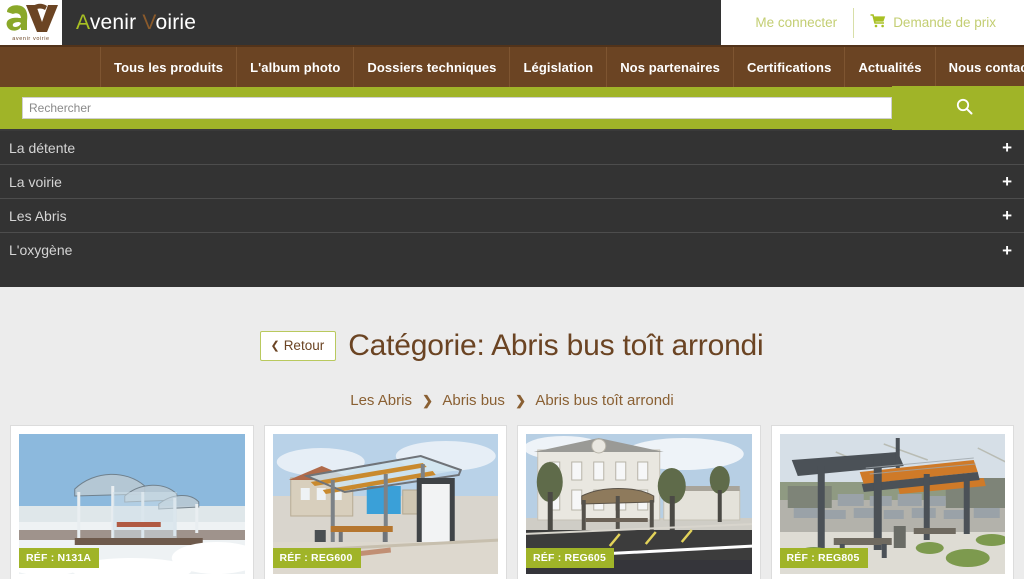  What do you see at coordinates (304, 346) in the screenshot?
I see `back-button-label: Retour` at bounding box center [304, 346].